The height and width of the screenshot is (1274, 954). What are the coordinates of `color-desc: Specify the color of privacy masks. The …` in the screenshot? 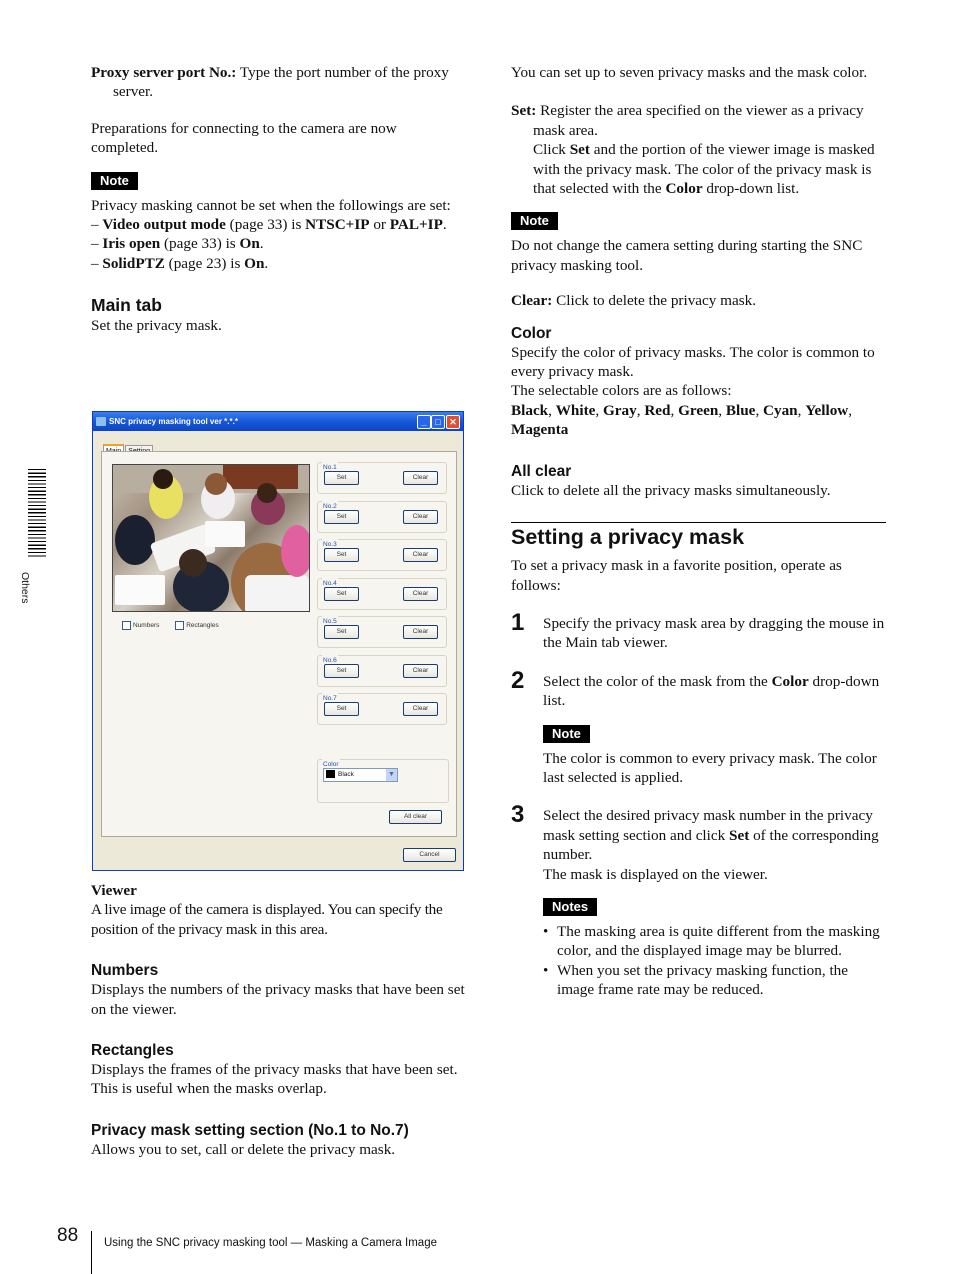 It's located at (693, 362).